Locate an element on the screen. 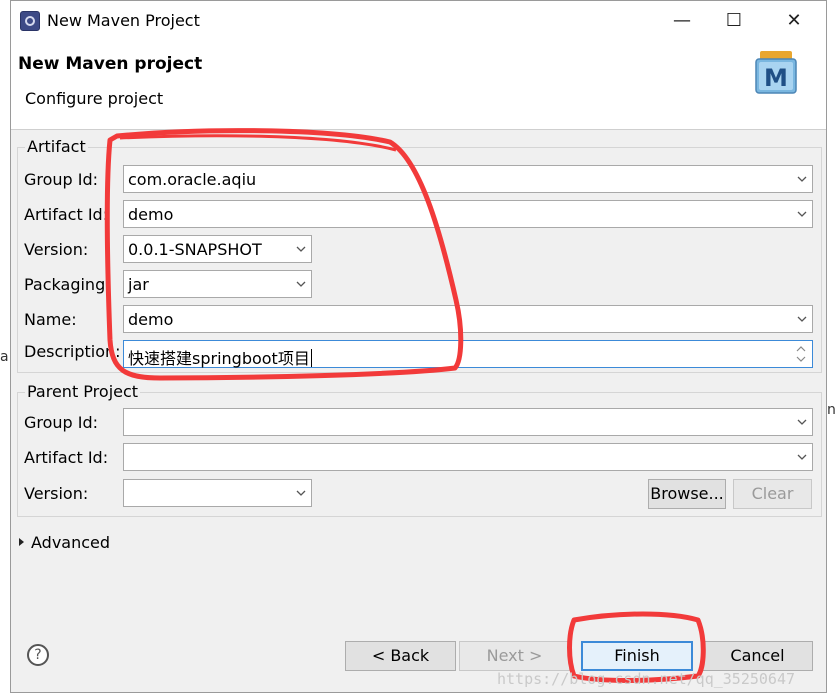 The width and height of the screenshot is (836, 700). svg-text: M is located at coordinates (776, 78).